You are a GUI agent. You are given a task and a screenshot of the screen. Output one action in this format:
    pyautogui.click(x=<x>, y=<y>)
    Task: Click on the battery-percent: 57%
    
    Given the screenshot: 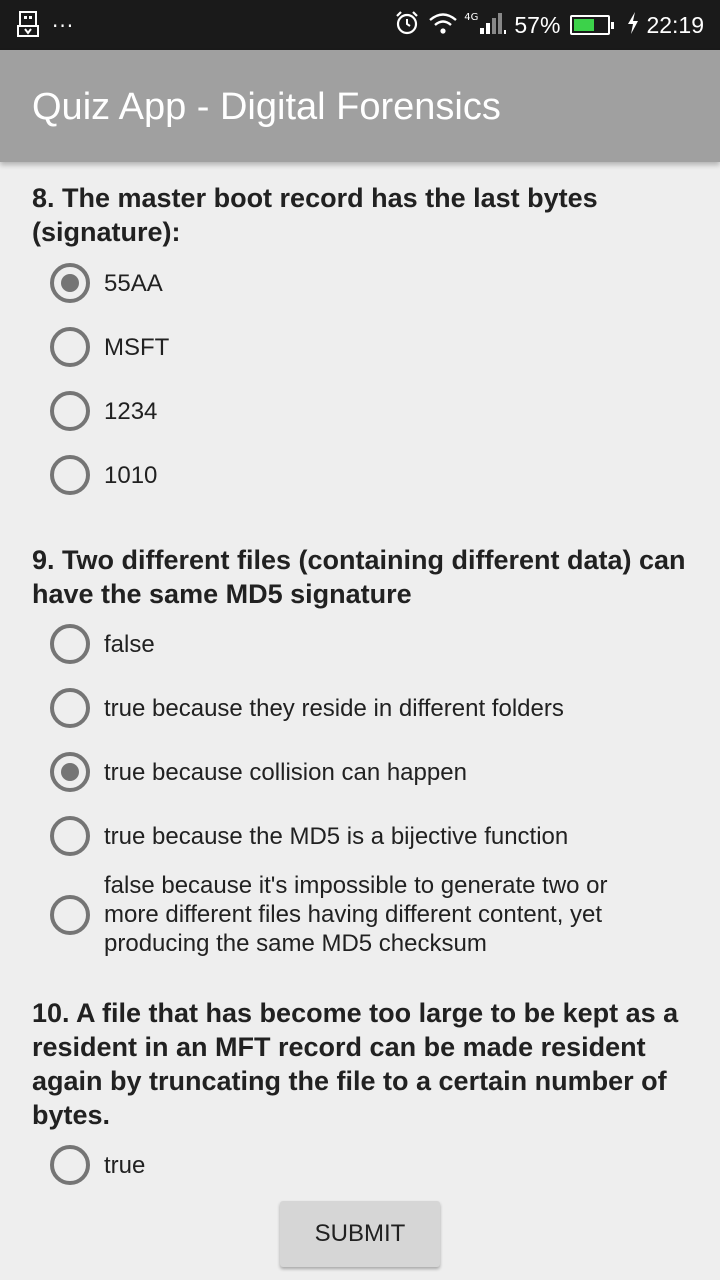 What is the action you would take?
    pyautogui.click(x=537, y=24)
    